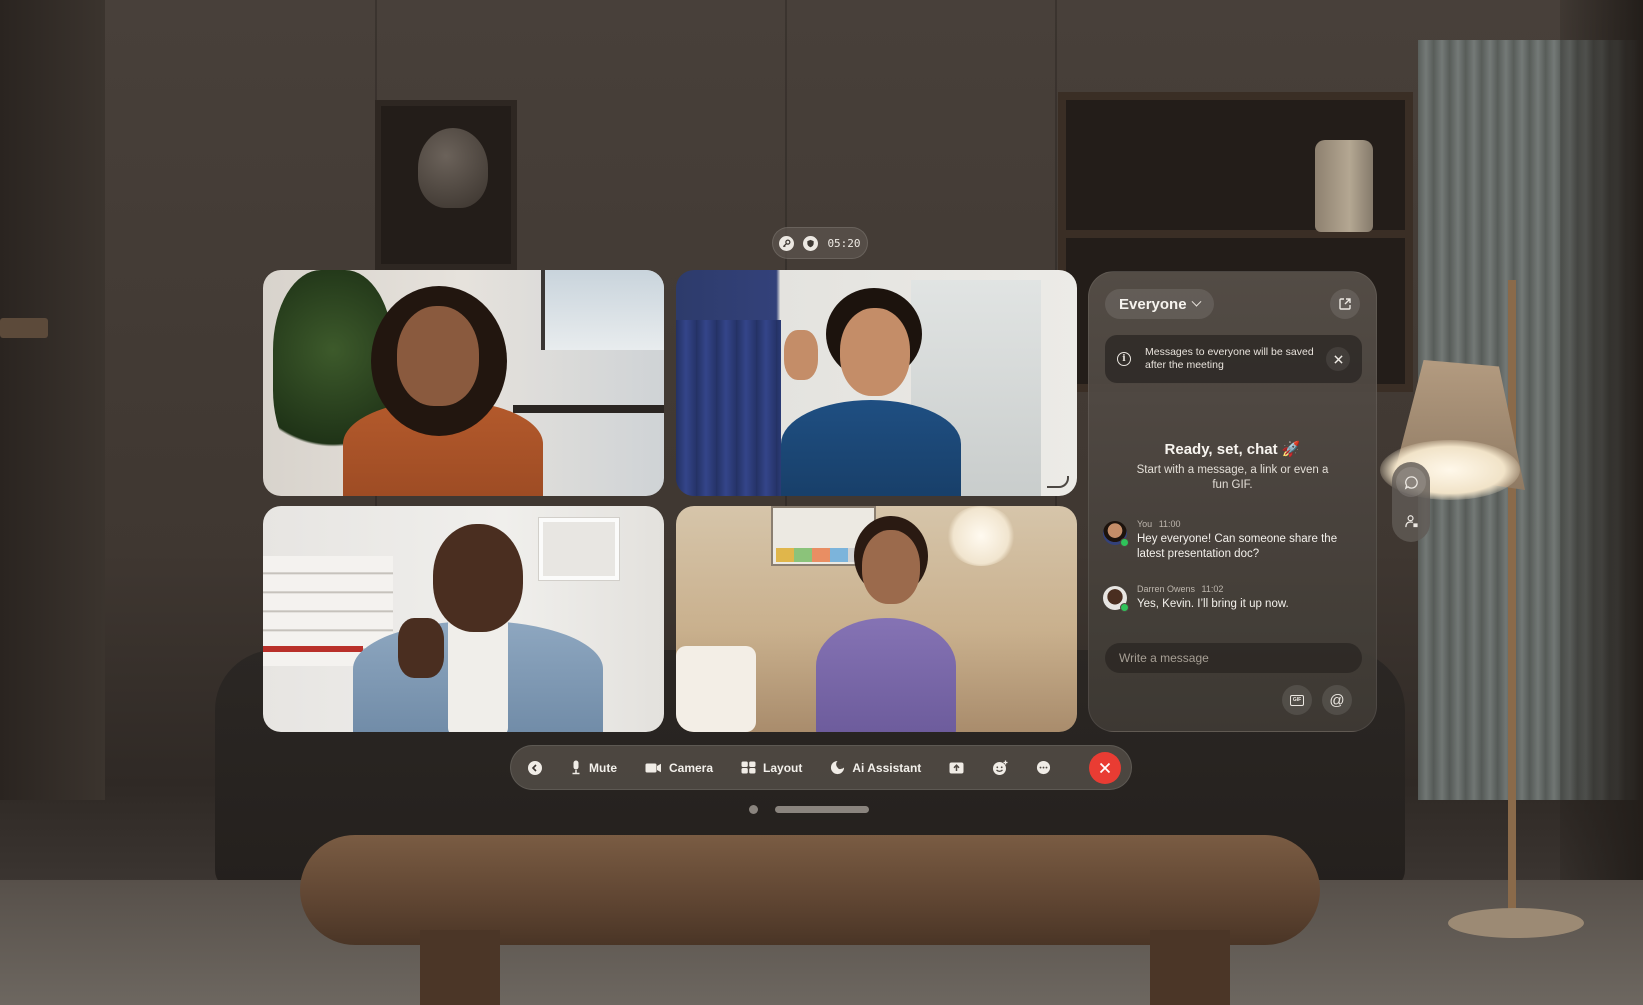 Image resolution: width=1643 pixels, height=1005 pixels. Describe the element at coordinates (421, 648) in the screenshot. I see `thumbs-up-hand` at that location.